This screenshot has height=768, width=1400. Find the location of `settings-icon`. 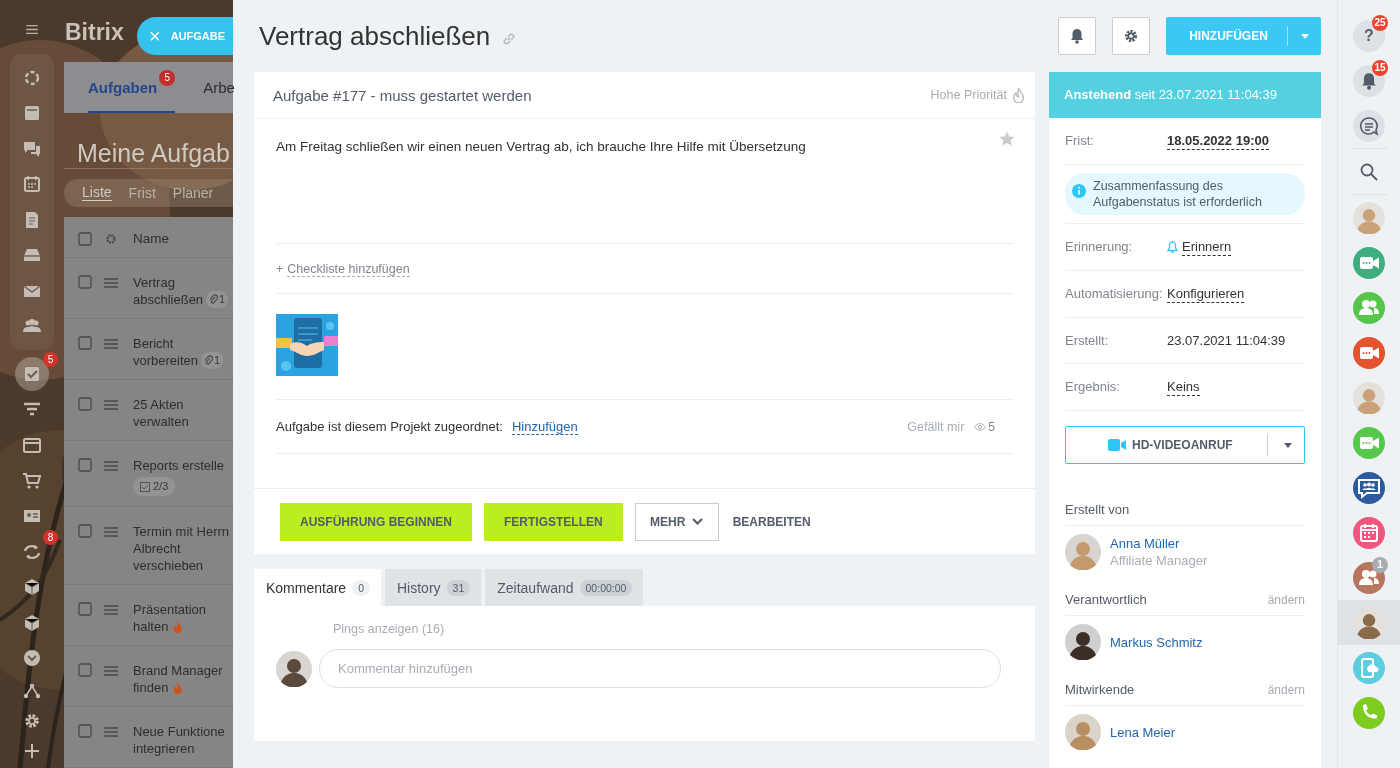

settings-icon is located at coordinates (1131, 36).